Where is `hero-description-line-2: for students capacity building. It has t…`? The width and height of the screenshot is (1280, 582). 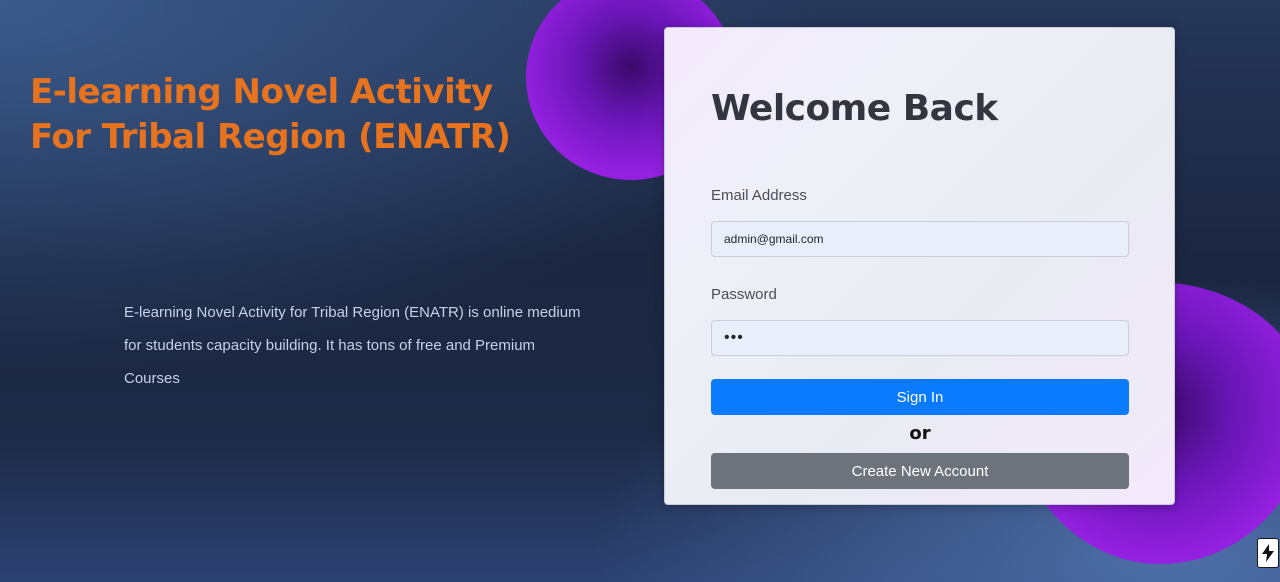
hero-description-line-2: for students capacity building. It has t… is located at coordinates (330, 345).